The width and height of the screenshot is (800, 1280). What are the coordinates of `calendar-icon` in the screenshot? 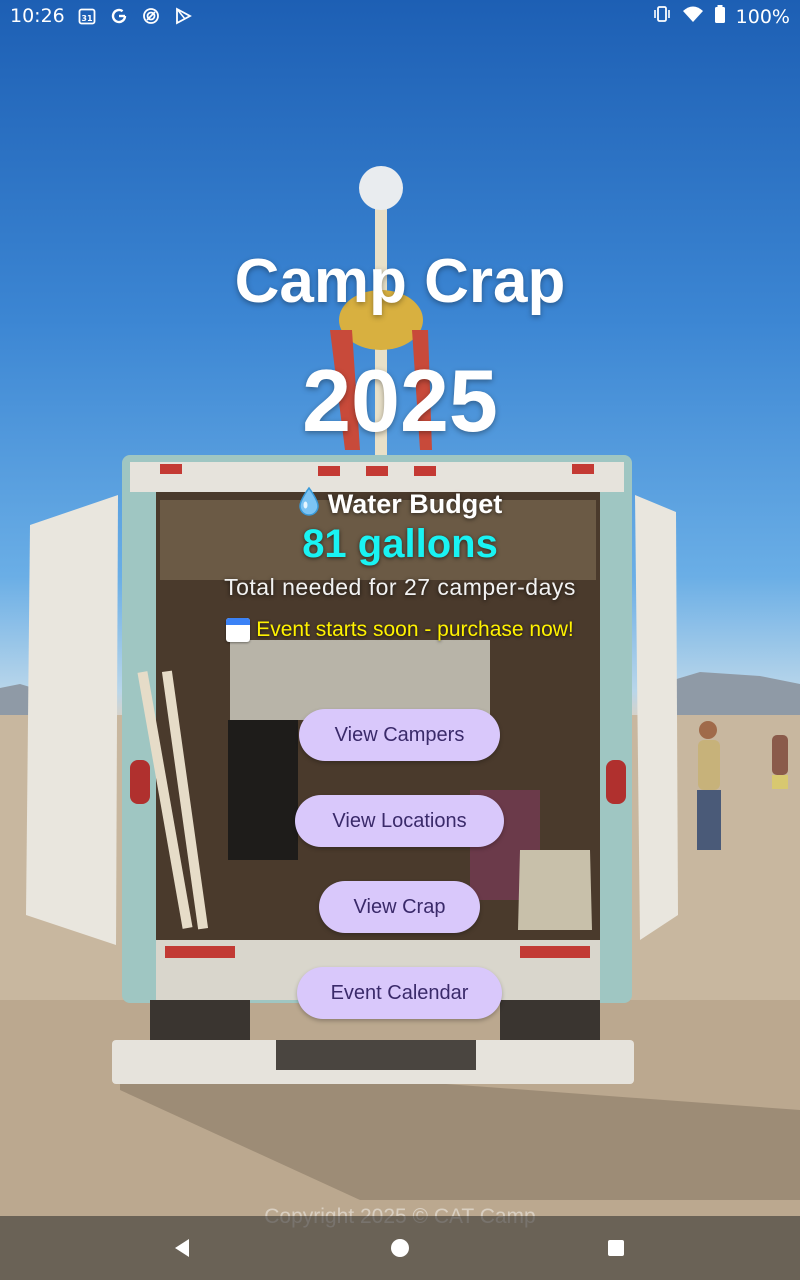 It's located at (238, 630).